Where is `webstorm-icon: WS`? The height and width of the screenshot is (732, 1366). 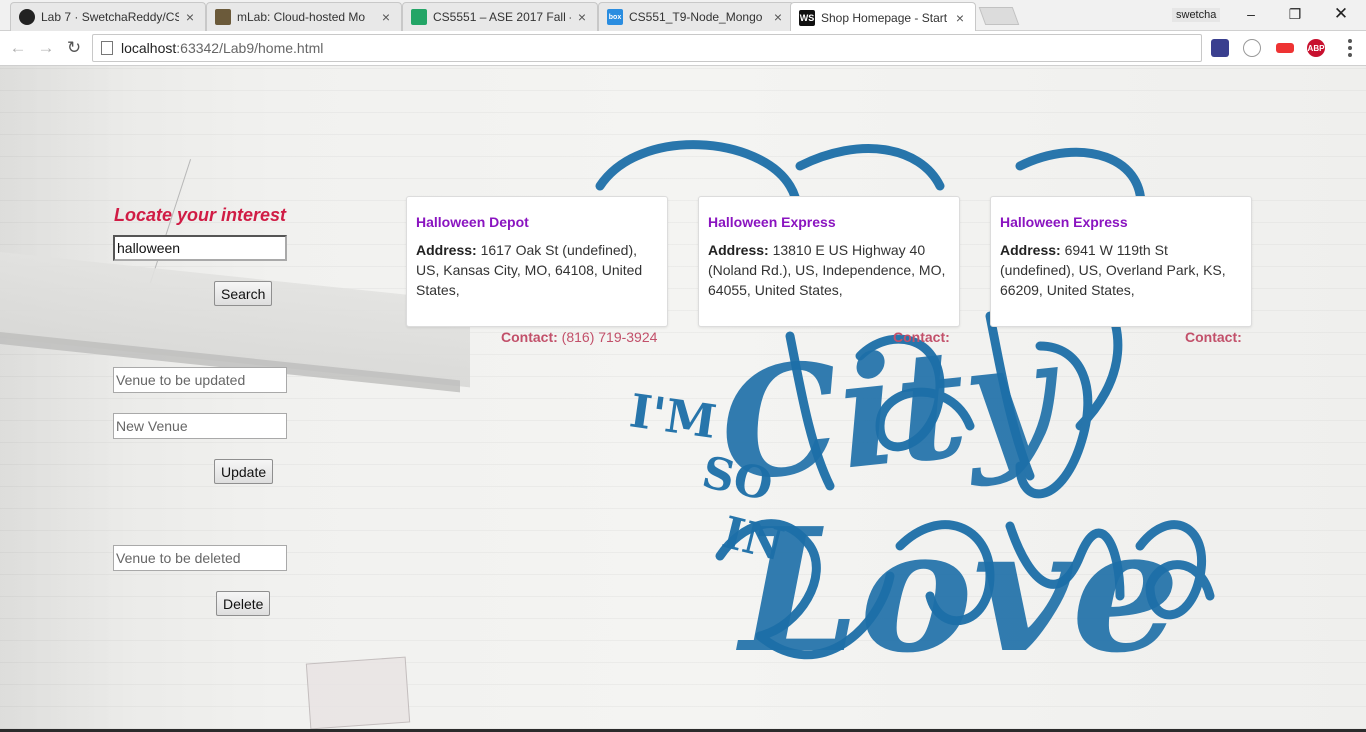 webstorm-icon: WS is located at coordinates (807, 17).